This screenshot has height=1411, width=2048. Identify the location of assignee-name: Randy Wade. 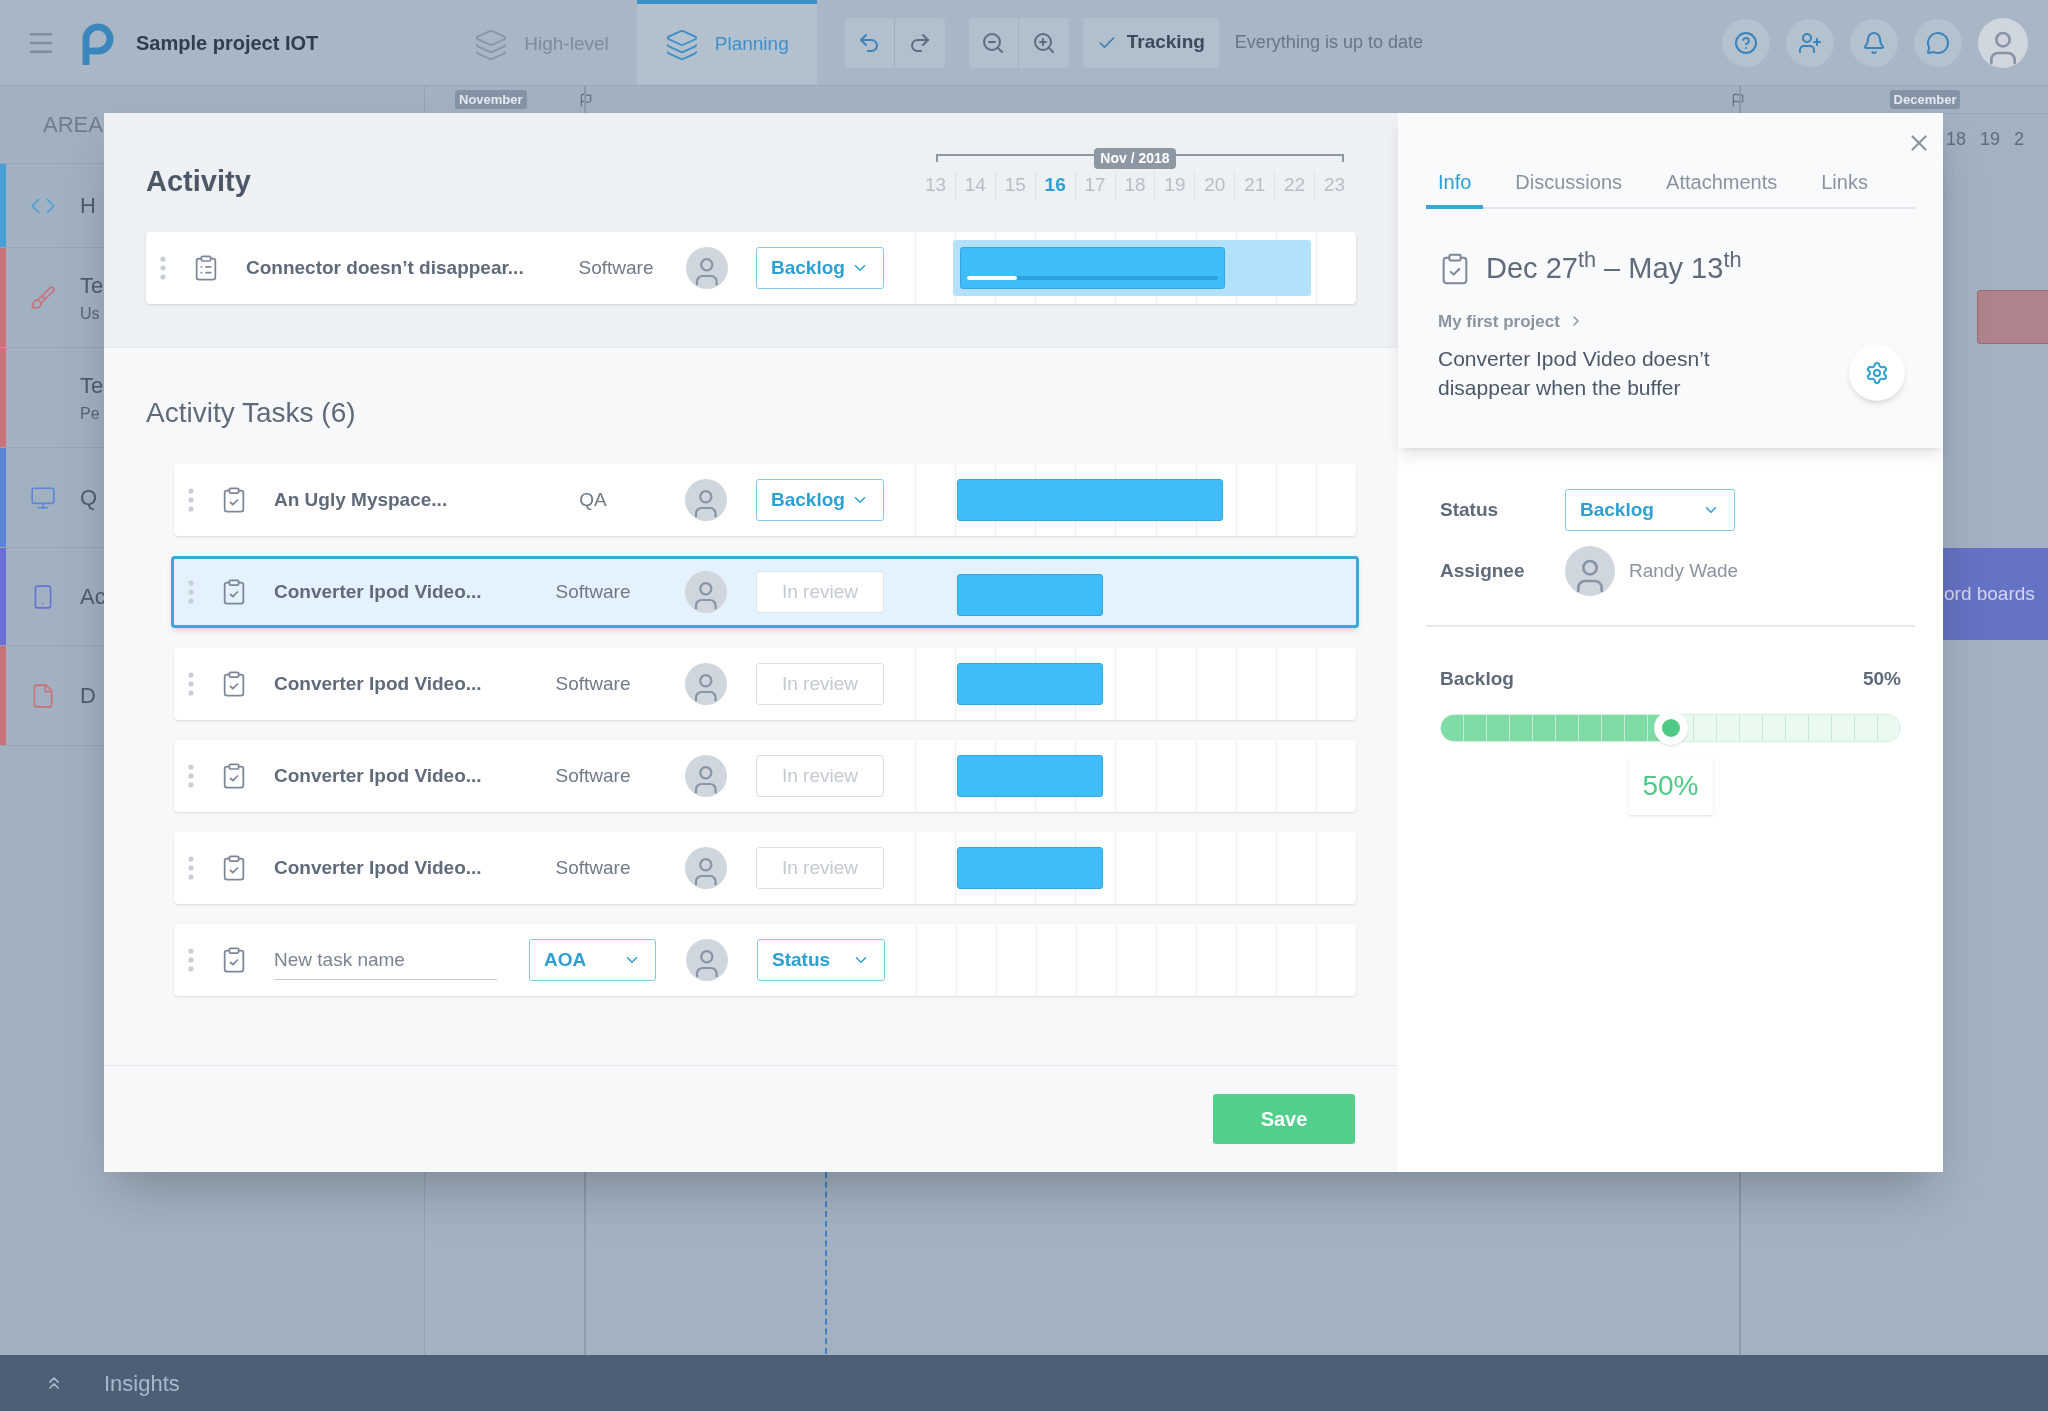
(1684, 570).